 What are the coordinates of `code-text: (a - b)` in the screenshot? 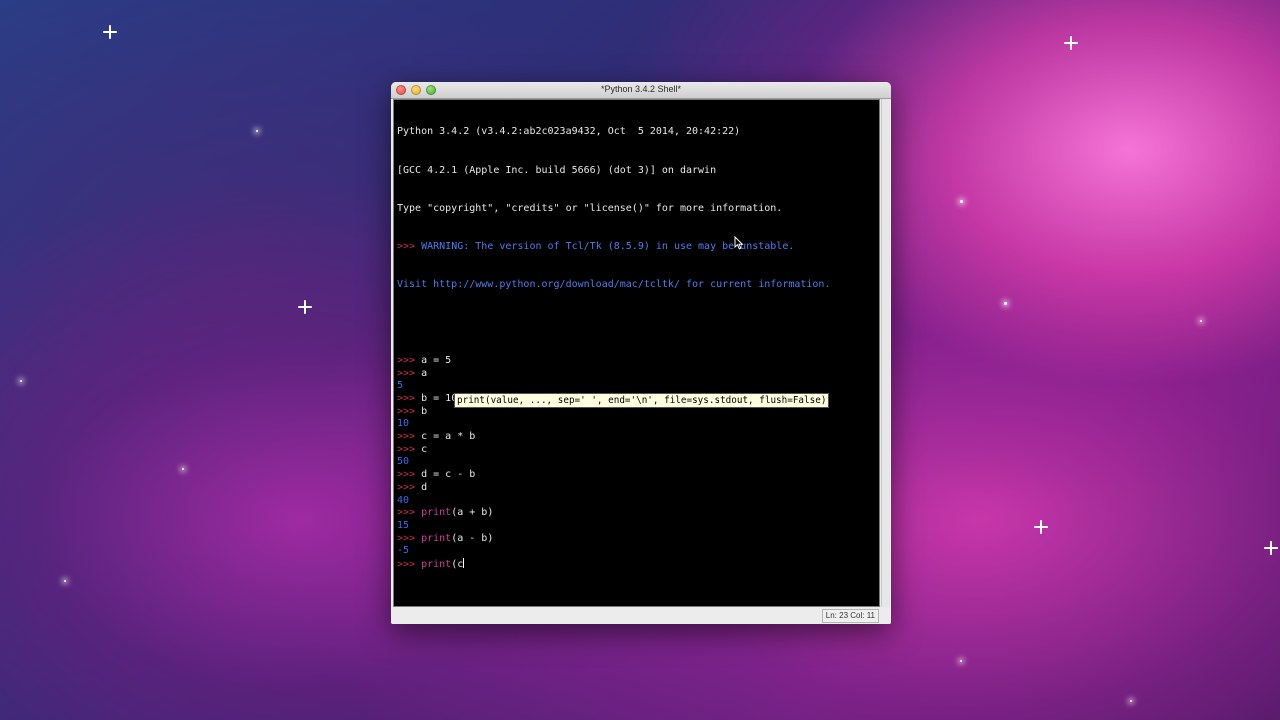 It's located at (472, 538).